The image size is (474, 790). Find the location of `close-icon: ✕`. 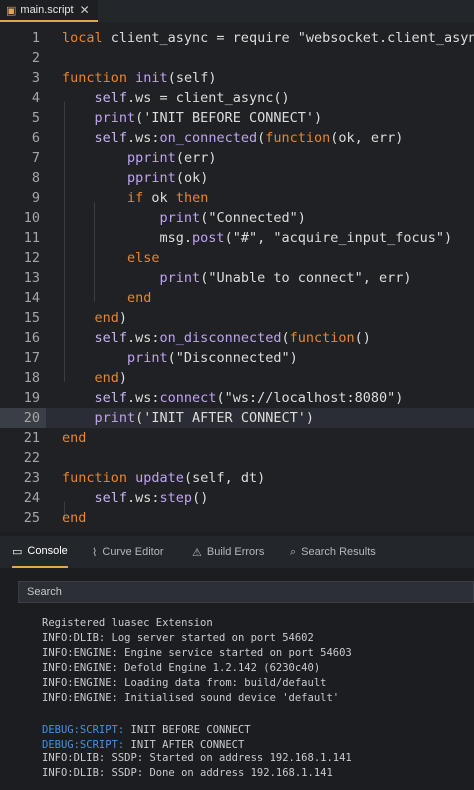

close-icon: ✕ is located at coordinates (85, 10).